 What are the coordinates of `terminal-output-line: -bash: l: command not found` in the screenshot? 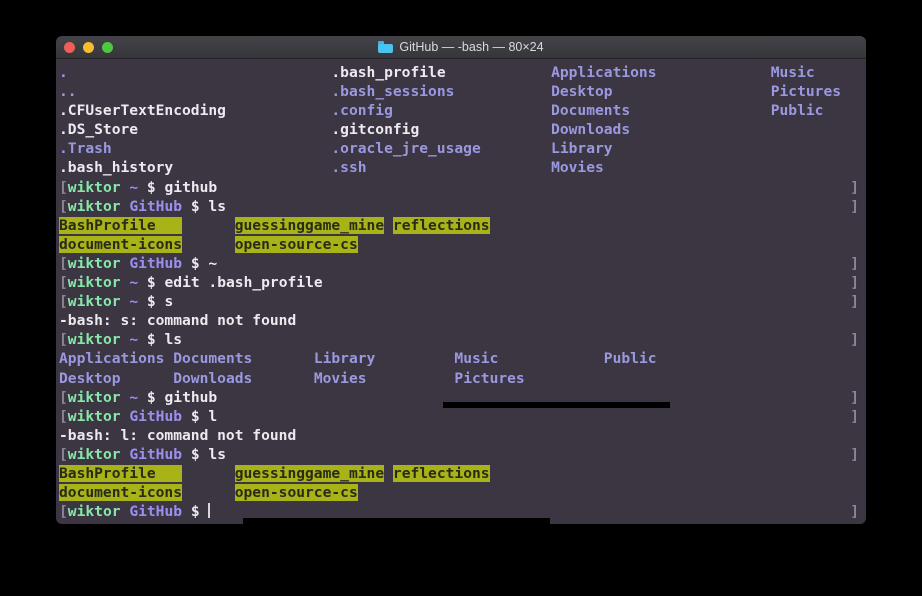 It's located at (462, 435).